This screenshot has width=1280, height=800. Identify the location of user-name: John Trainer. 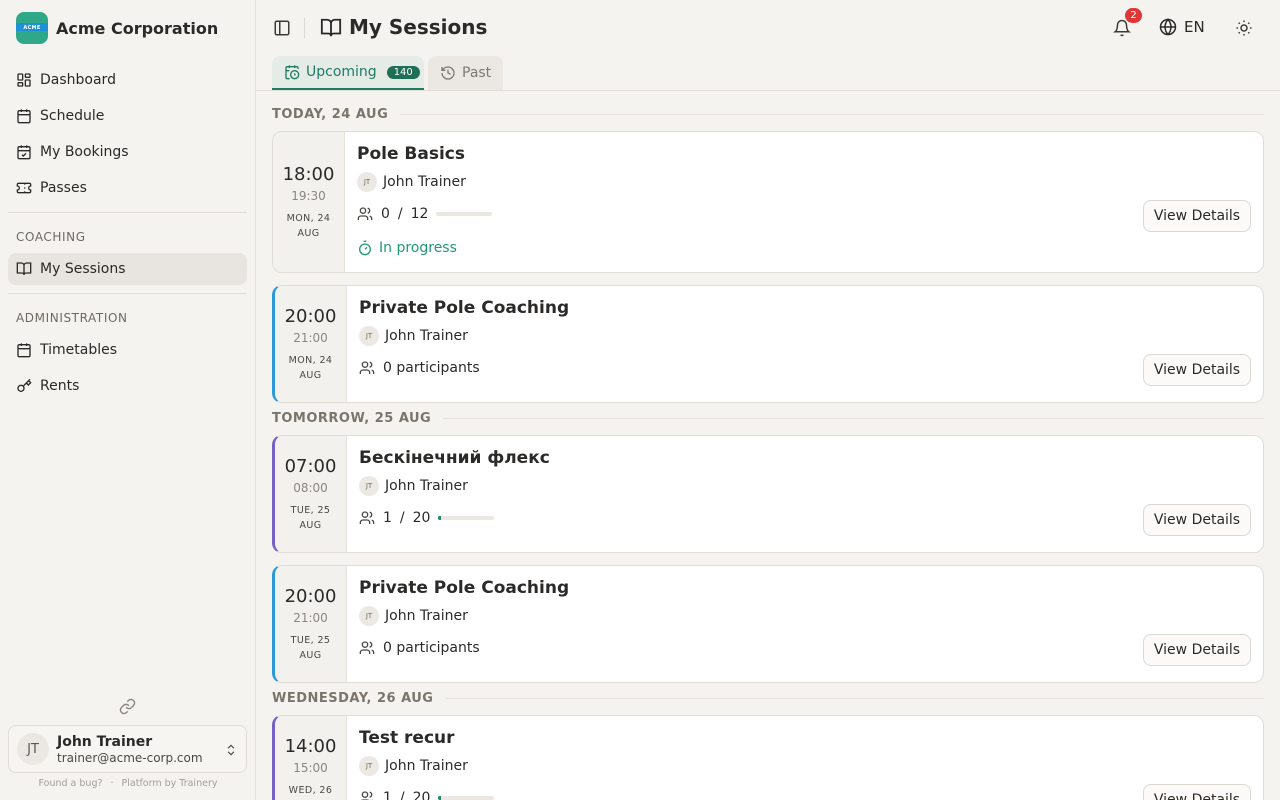
(105, 741).